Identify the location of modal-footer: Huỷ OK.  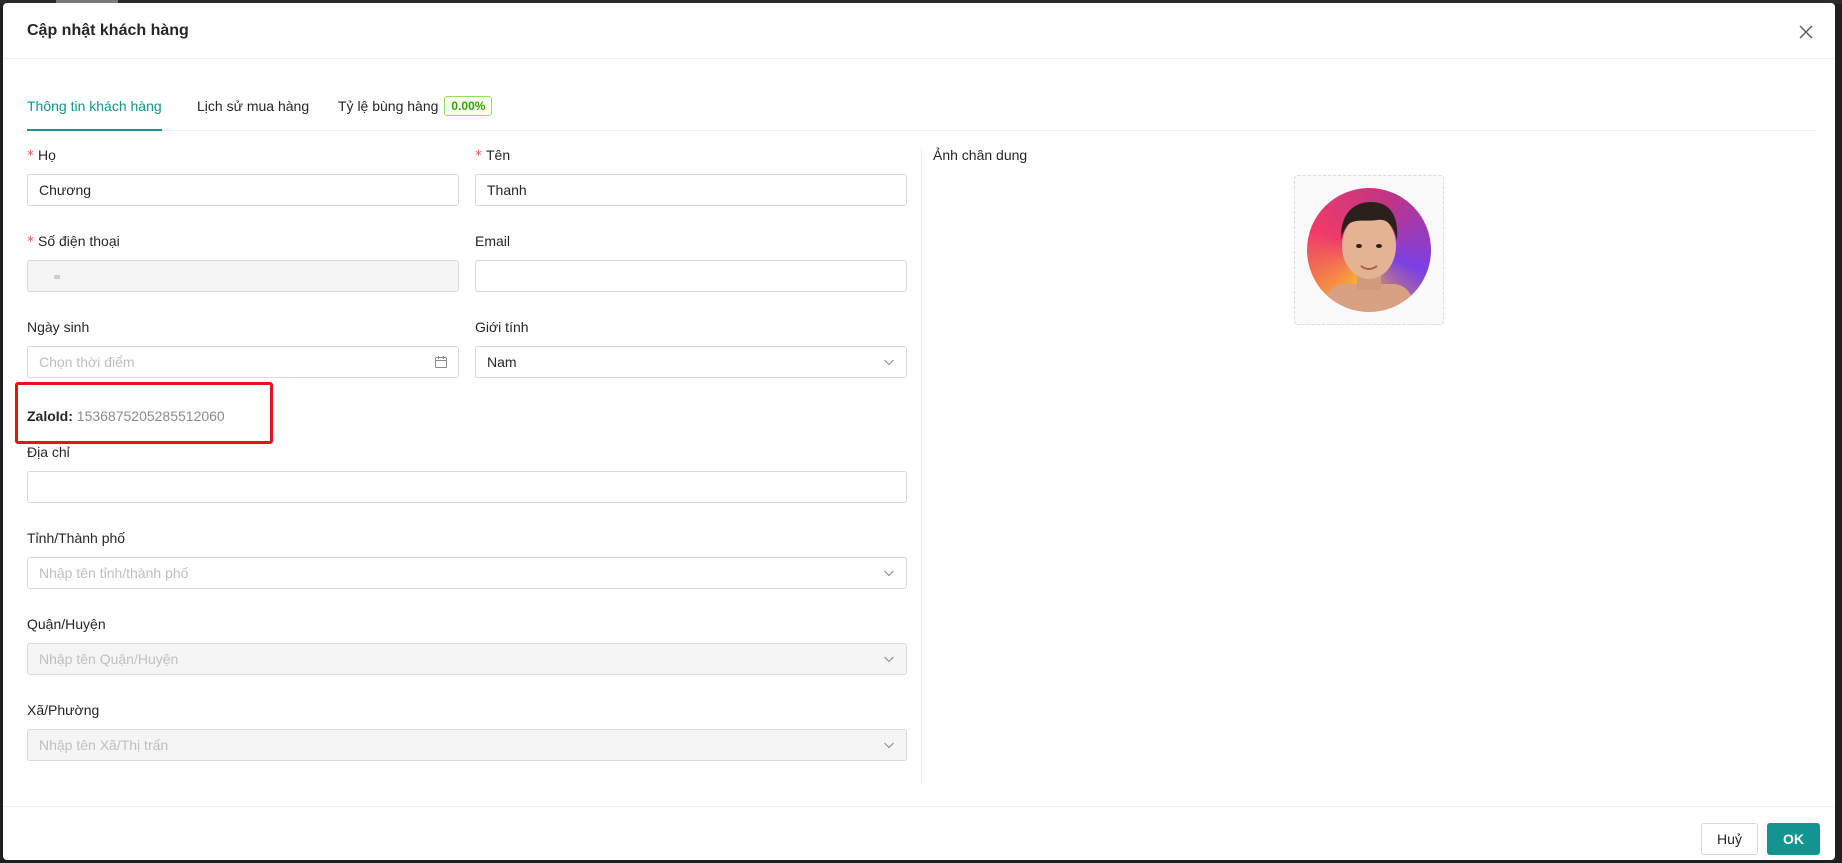
(919, 833).